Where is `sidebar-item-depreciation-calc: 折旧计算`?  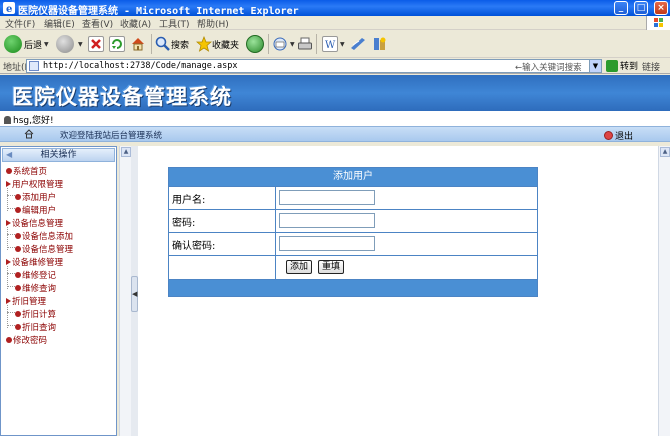 sidebar-item-depreciation-calc: 折旧计算 is located at coordinates (35, 314).